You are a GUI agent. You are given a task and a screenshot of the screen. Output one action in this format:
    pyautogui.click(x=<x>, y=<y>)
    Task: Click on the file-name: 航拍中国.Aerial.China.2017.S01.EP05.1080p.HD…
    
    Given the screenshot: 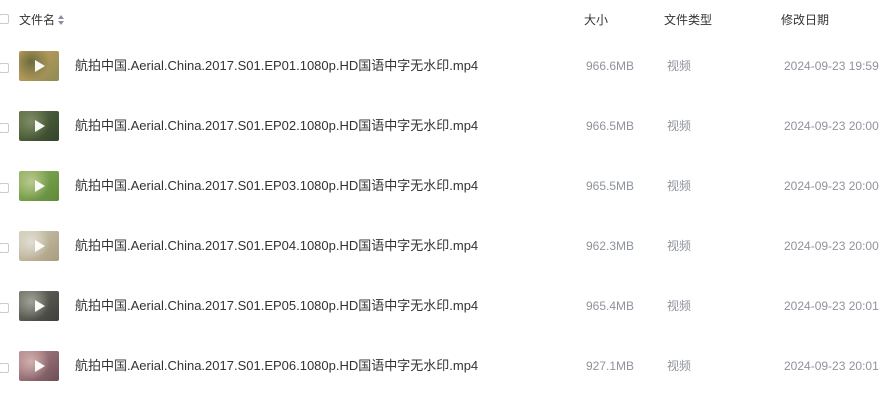 What is the action you would take?
    pyautogui.click(x=276, y=306)
    